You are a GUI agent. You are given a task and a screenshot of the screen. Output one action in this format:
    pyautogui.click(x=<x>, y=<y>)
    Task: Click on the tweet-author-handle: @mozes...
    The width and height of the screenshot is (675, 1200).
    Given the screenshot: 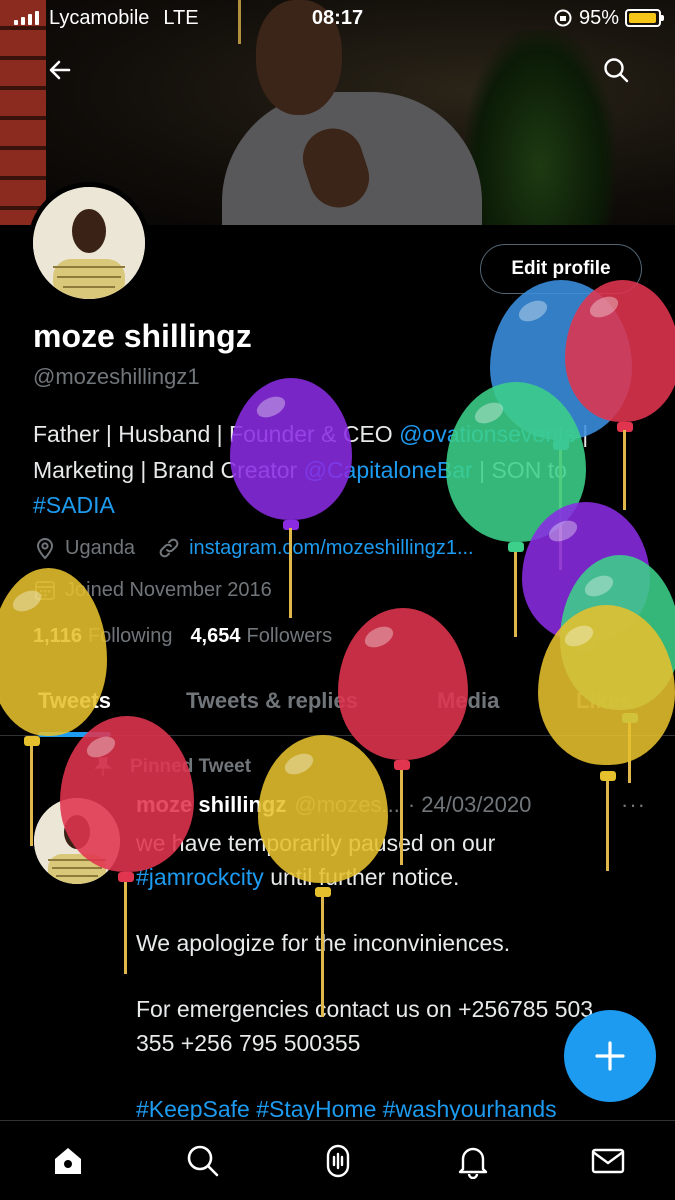 What is the action you would take?
    pyautogui.click(x=346, y=805)
    